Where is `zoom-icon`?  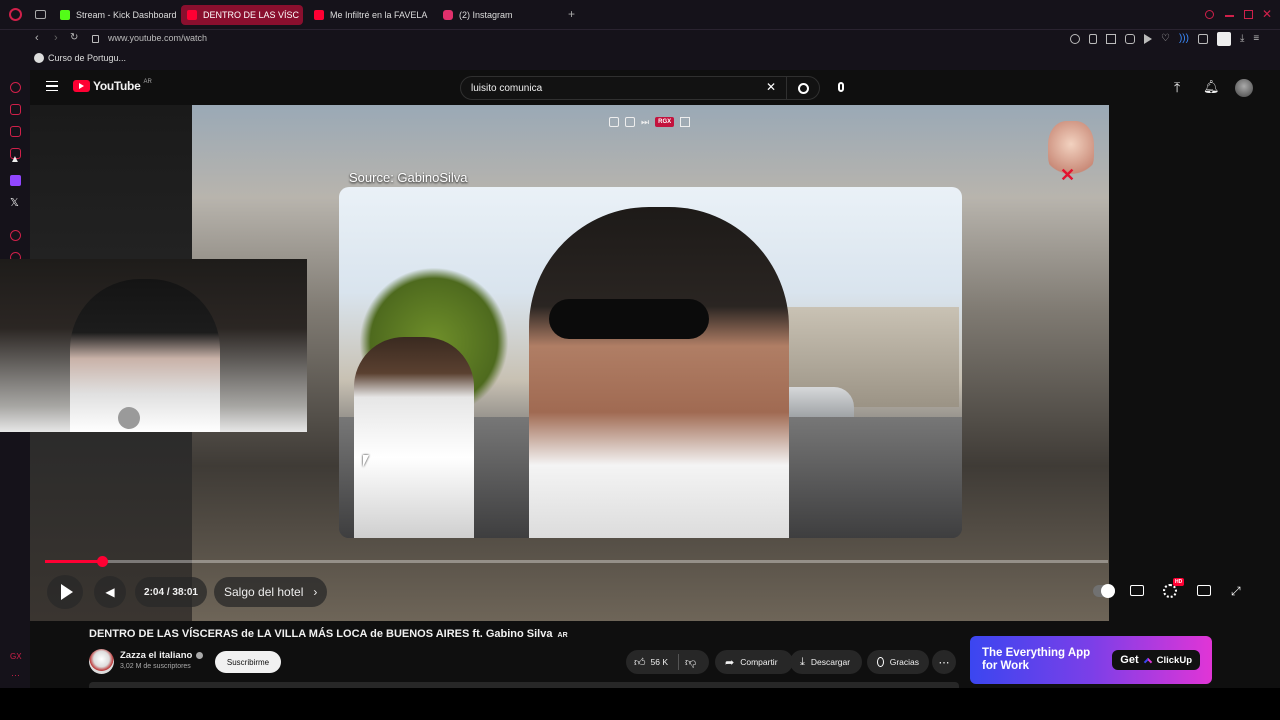 zoom-icon is located at coordinates (1075, 39).